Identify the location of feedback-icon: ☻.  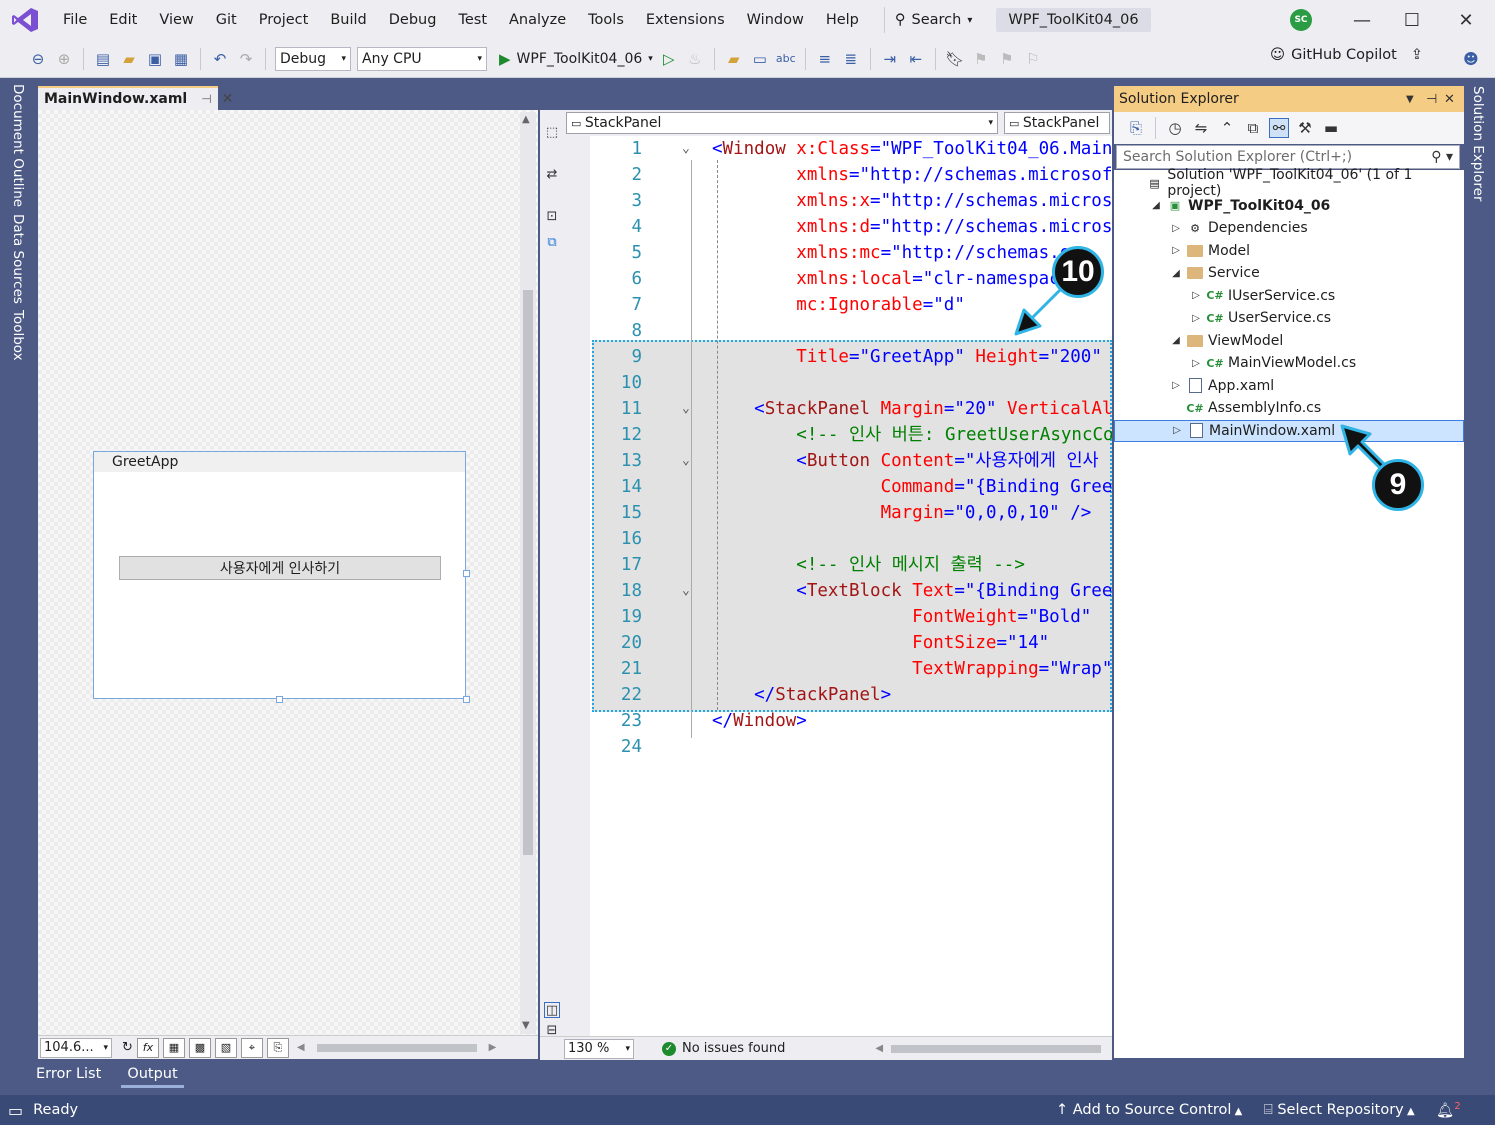
(1471, 59).